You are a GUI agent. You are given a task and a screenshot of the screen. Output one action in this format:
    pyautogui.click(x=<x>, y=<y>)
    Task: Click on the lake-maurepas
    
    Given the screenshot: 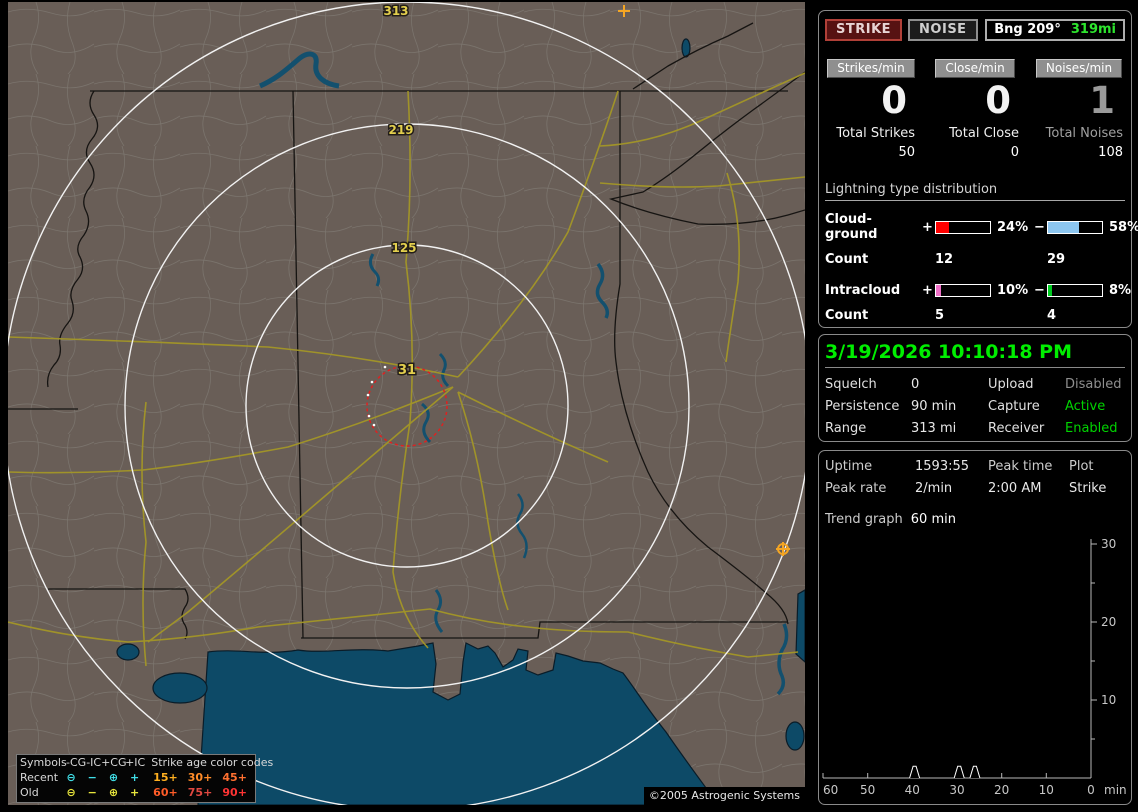 What is the action you would take?
    pyautogui.click(x=128, y=652)
    